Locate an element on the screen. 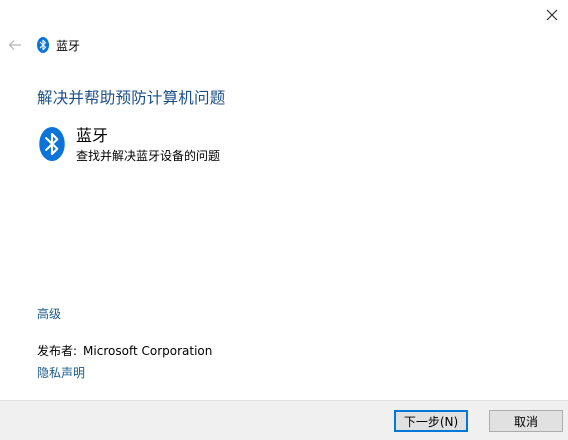 This screenshot has width=568, height=440. option-text: 蓝牙 查找并解决蓝牙设备的问题 is located at coordinates (148, 145).